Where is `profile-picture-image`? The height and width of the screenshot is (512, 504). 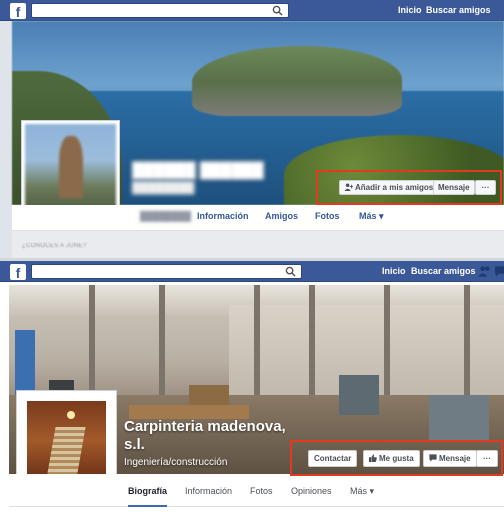 profile-picture-image is located at coordinates (70, 169).